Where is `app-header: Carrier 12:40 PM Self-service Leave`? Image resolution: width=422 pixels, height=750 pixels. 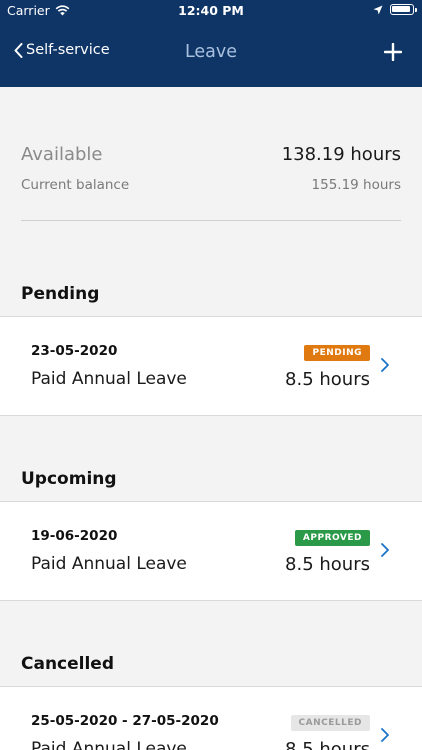
app-header: Carrier 12:40 PM Self-service Leave is located at coordinates (211, 43).